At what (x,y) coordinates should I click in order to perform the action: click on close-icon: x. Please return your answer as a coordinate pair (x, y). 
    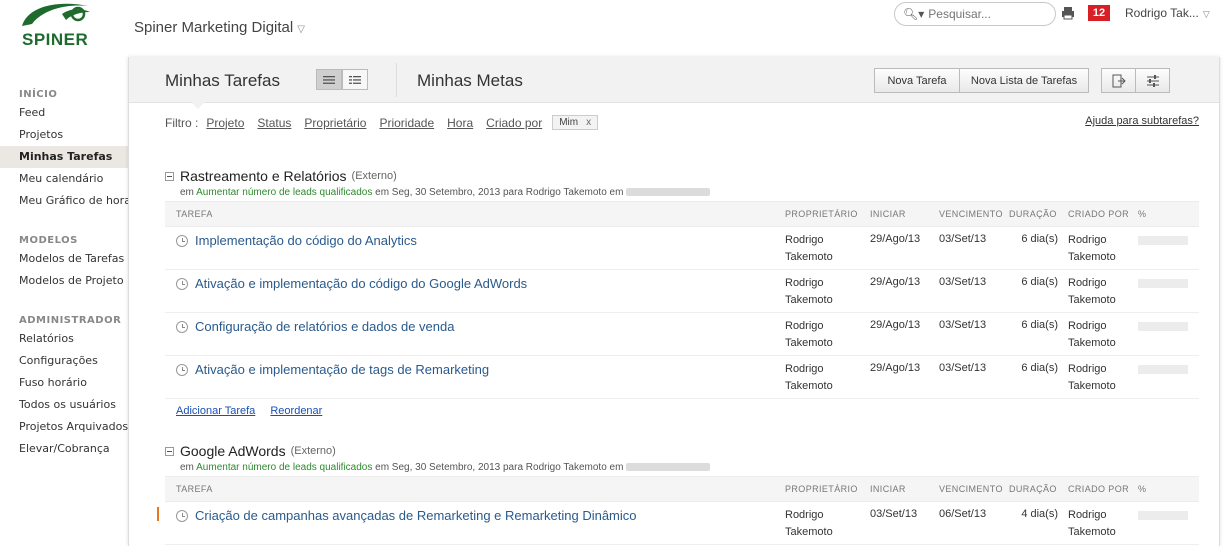
    Looking at the image, I should click on (588, 122).